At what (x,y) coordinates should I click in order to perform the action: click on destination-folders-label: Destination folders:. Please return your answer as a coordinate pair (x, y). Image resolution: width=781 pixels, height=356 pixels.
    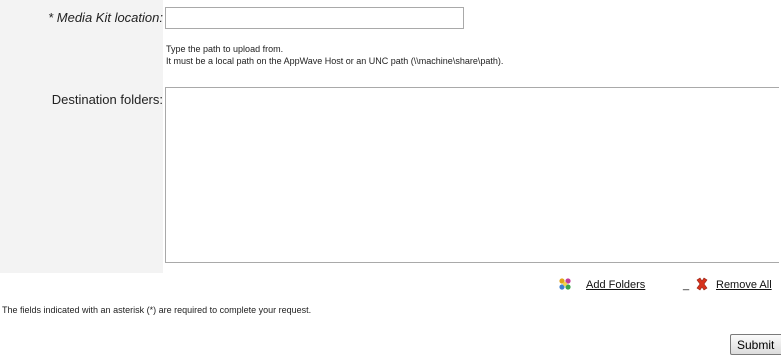
    Looking at the image, I should click on (107, 99).